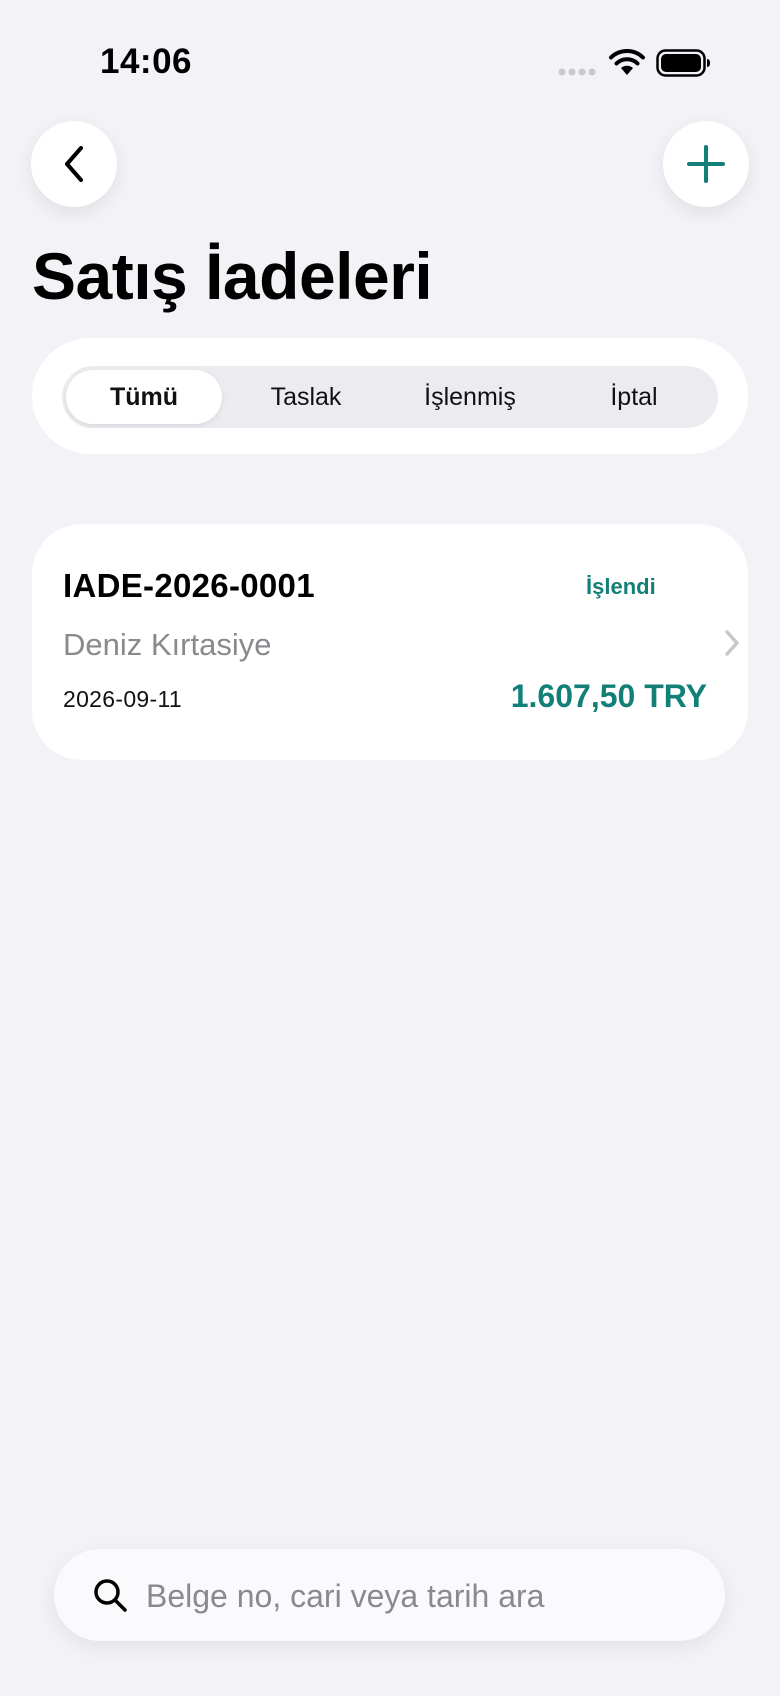 The image size is (780, 1696). Describe the element at coordinates (683, 63) in the screenshot. I see `battery-icon` at that location.